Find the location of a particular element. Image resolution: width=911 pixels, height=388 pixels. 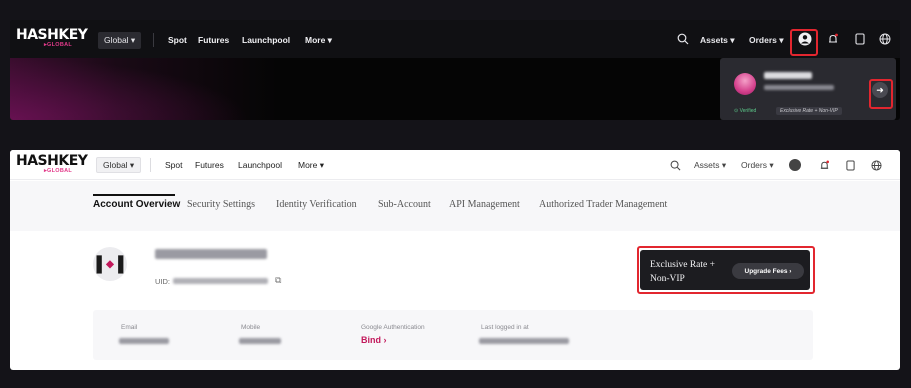

email-redacted is located at coordinates (144, 341).